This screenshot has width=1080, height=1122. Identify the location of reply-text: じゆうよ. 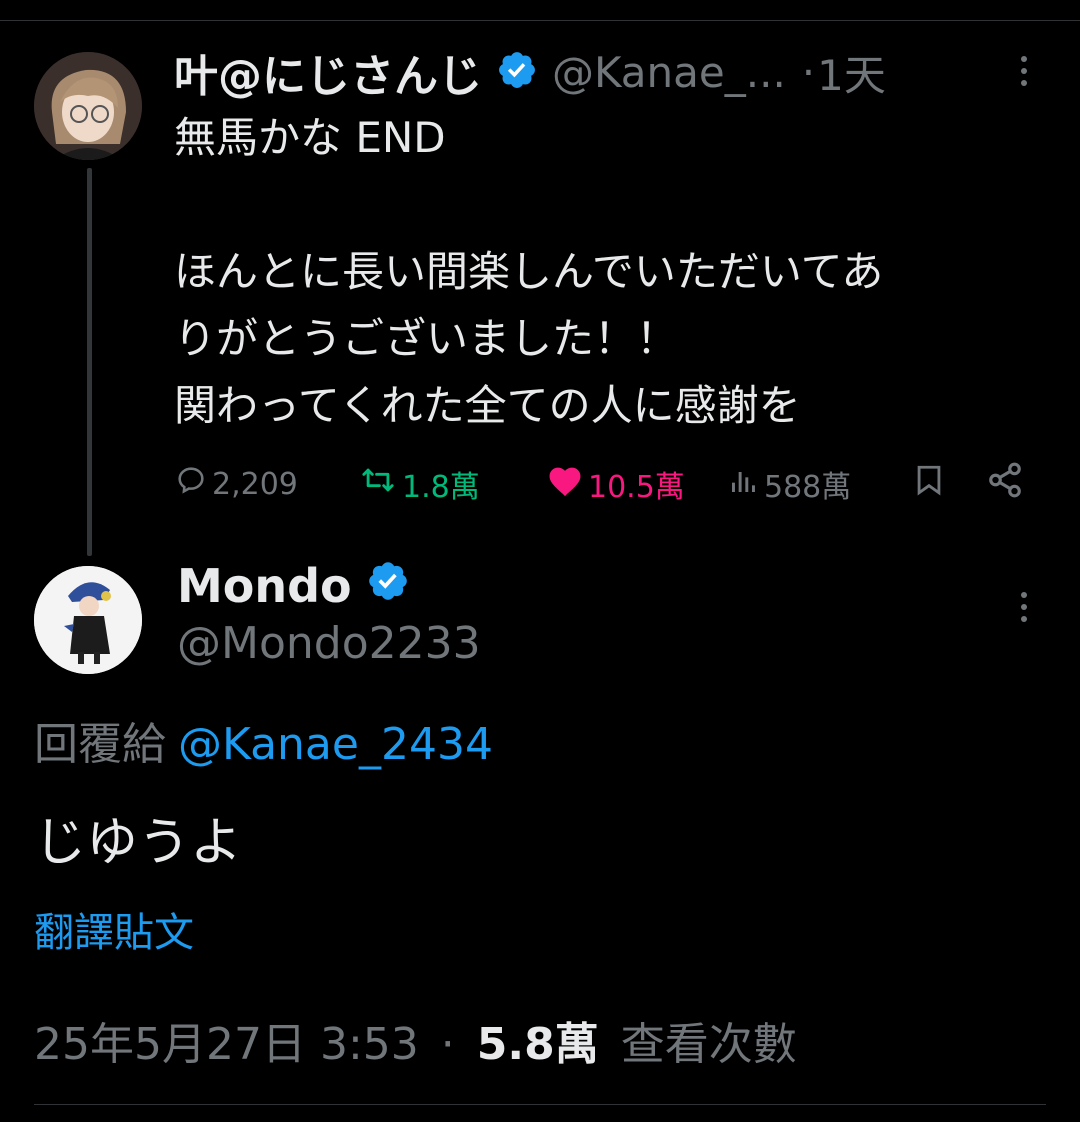
(138, 843).